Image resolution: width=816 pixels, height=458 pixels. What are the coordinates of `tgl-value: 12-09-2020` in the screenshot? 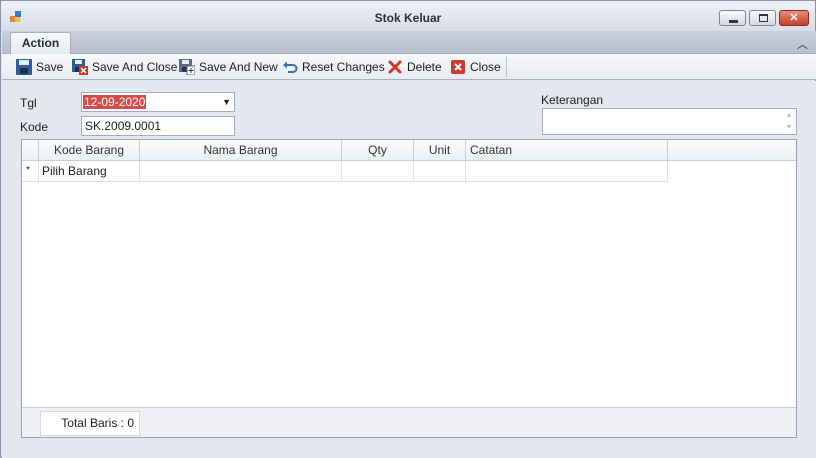 It's located at (115, 102).